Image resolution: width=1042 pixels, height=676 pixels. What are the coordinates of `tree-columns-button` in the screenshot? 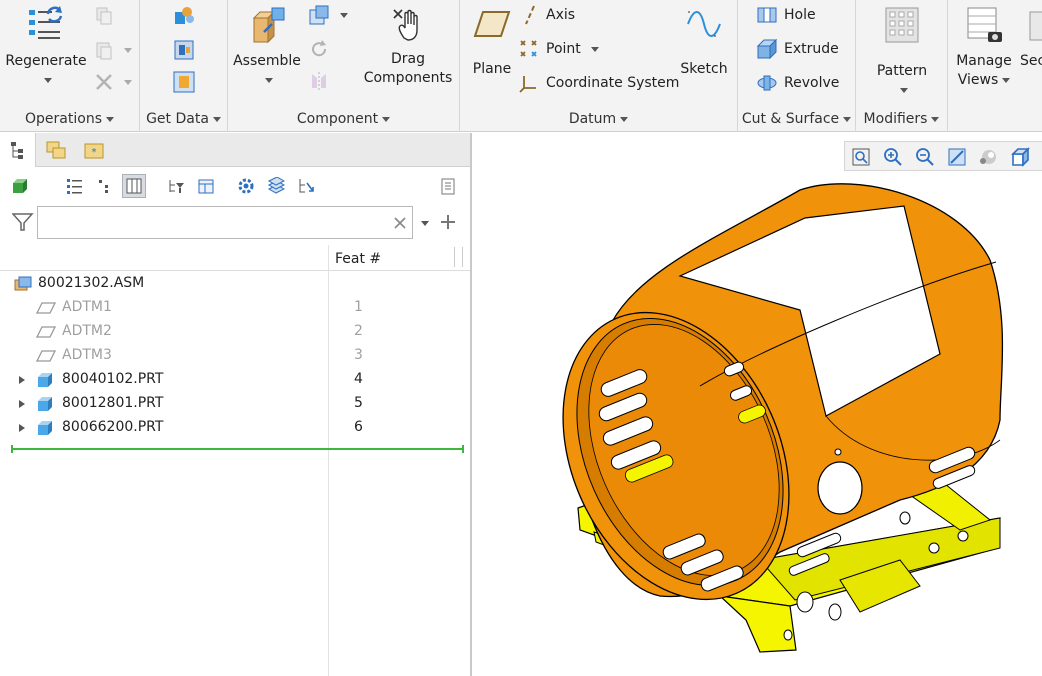 It's located at (134, 186).